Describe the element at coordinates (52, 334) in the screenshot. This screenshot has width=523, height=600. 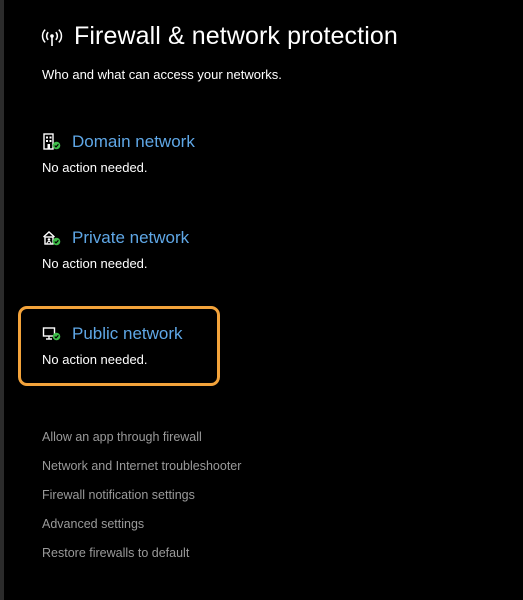
I see `public-network-icon` at that location.